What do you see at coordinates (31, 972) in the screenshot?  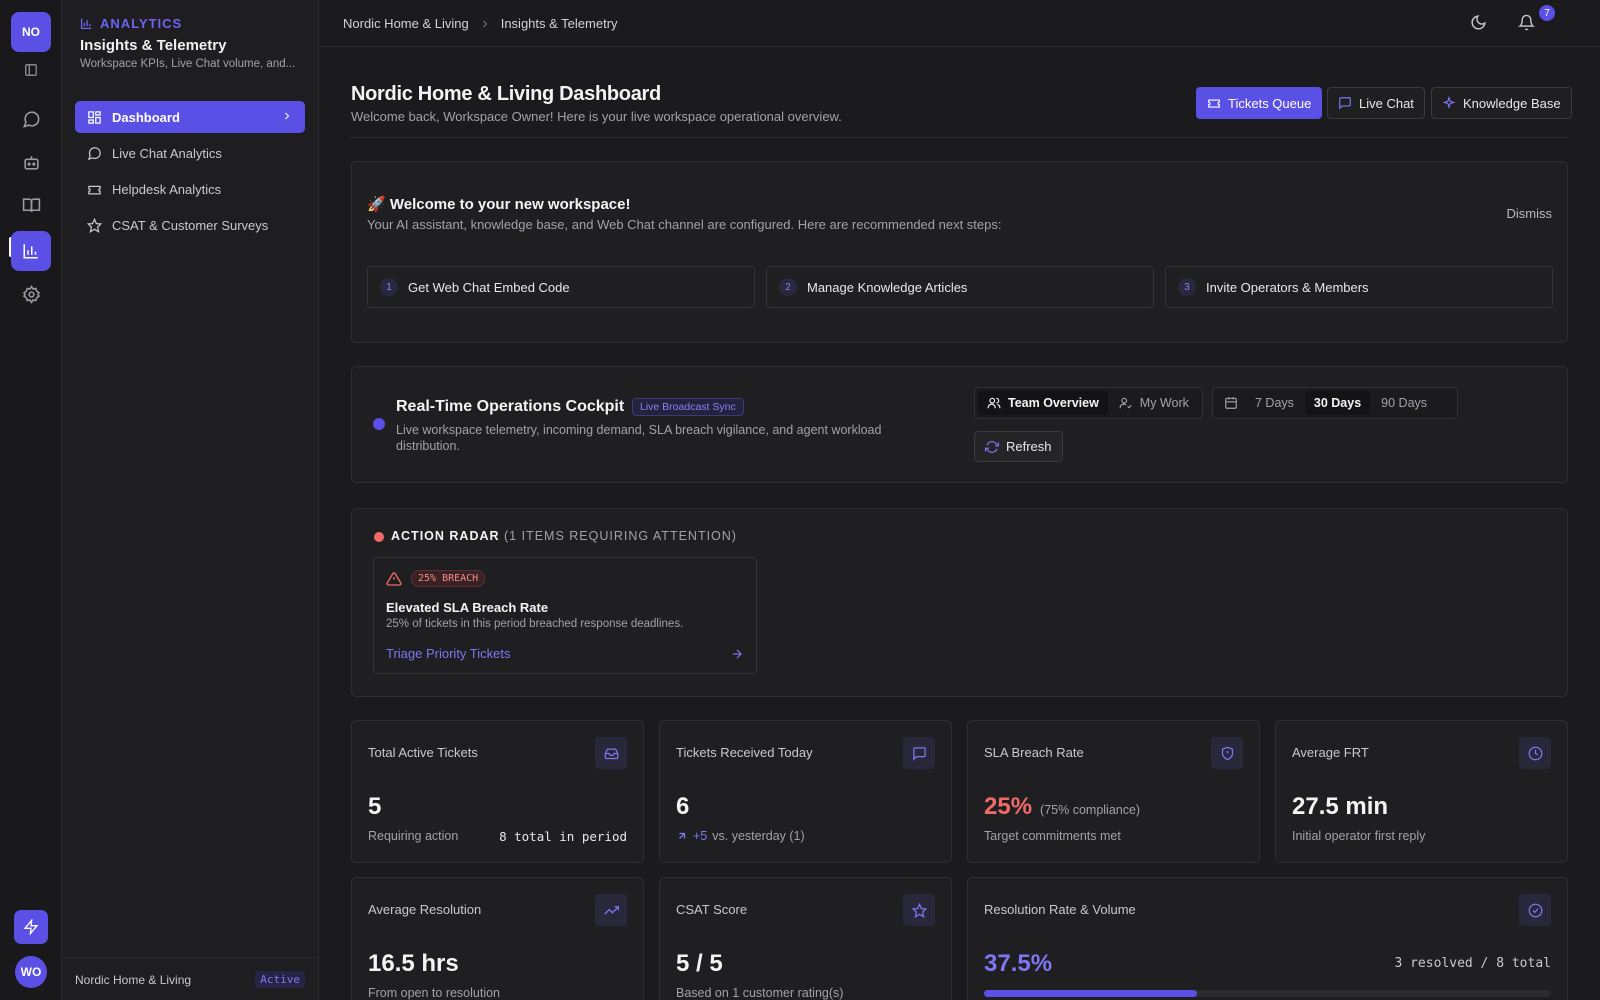 I see `user-avatar: WO` at bounding box center [31, 972].